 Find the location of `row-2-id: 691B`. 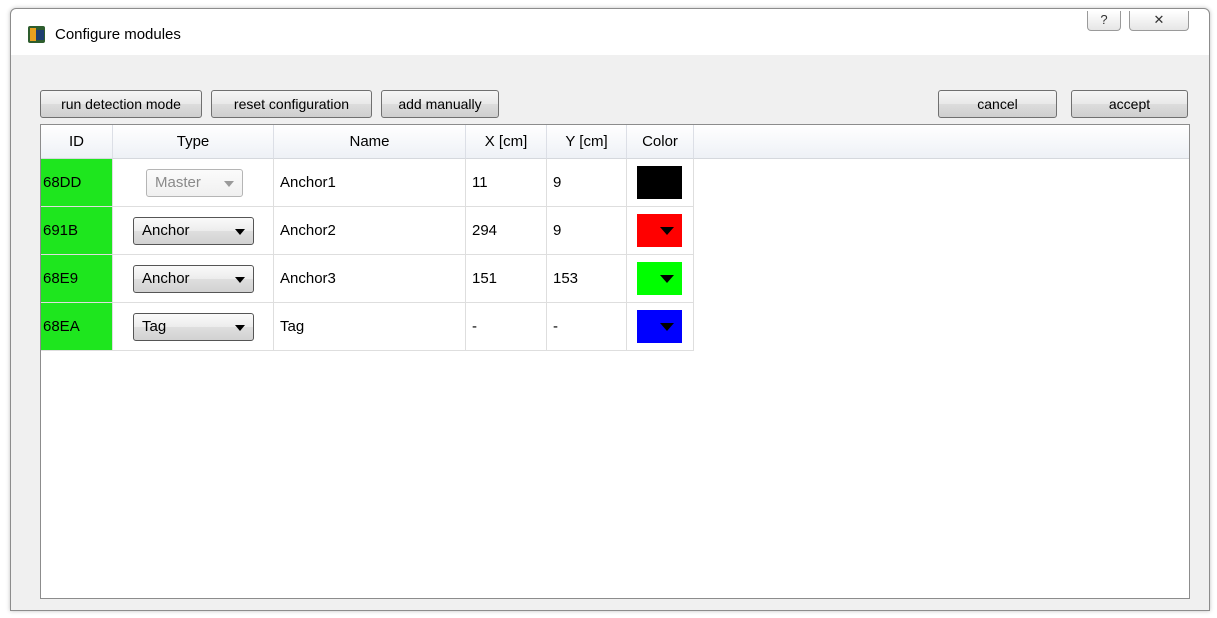

row-2-id: 691B is located at coordinates (77, 231).